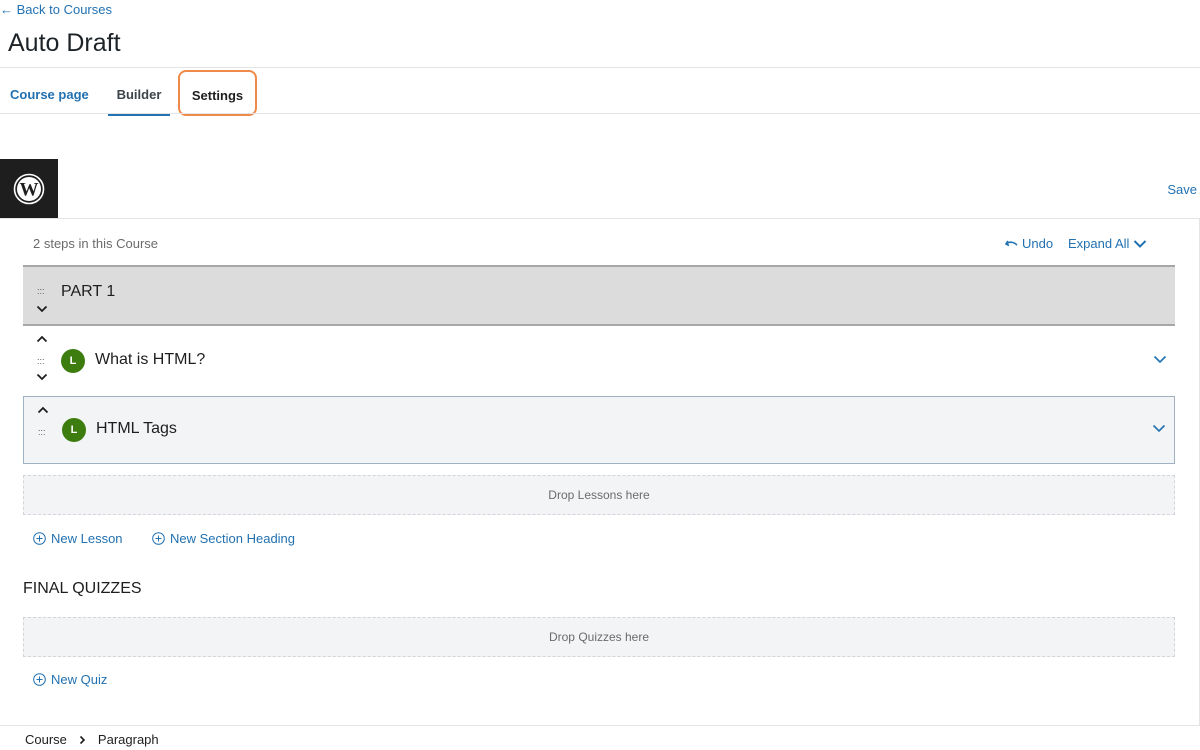 This screenshot has width=1200, height=750. Describe the element at coordinates (1038, 243) in the screenshot. I see `undo-label: Undo` at that location.